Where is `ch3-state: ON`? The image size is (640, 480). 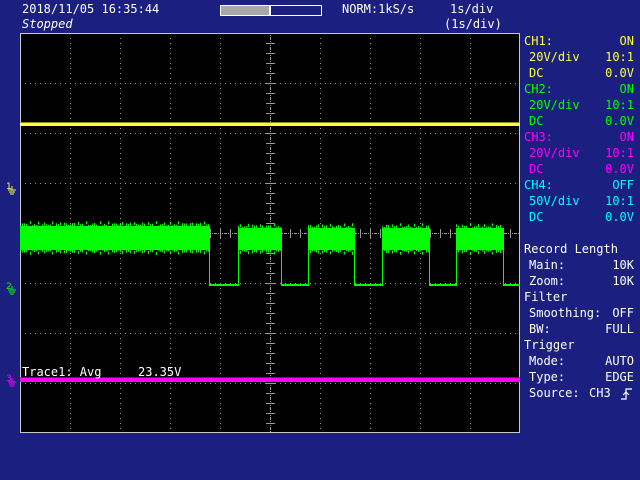
ch3-state: ON is located at coordinates (626, 137).